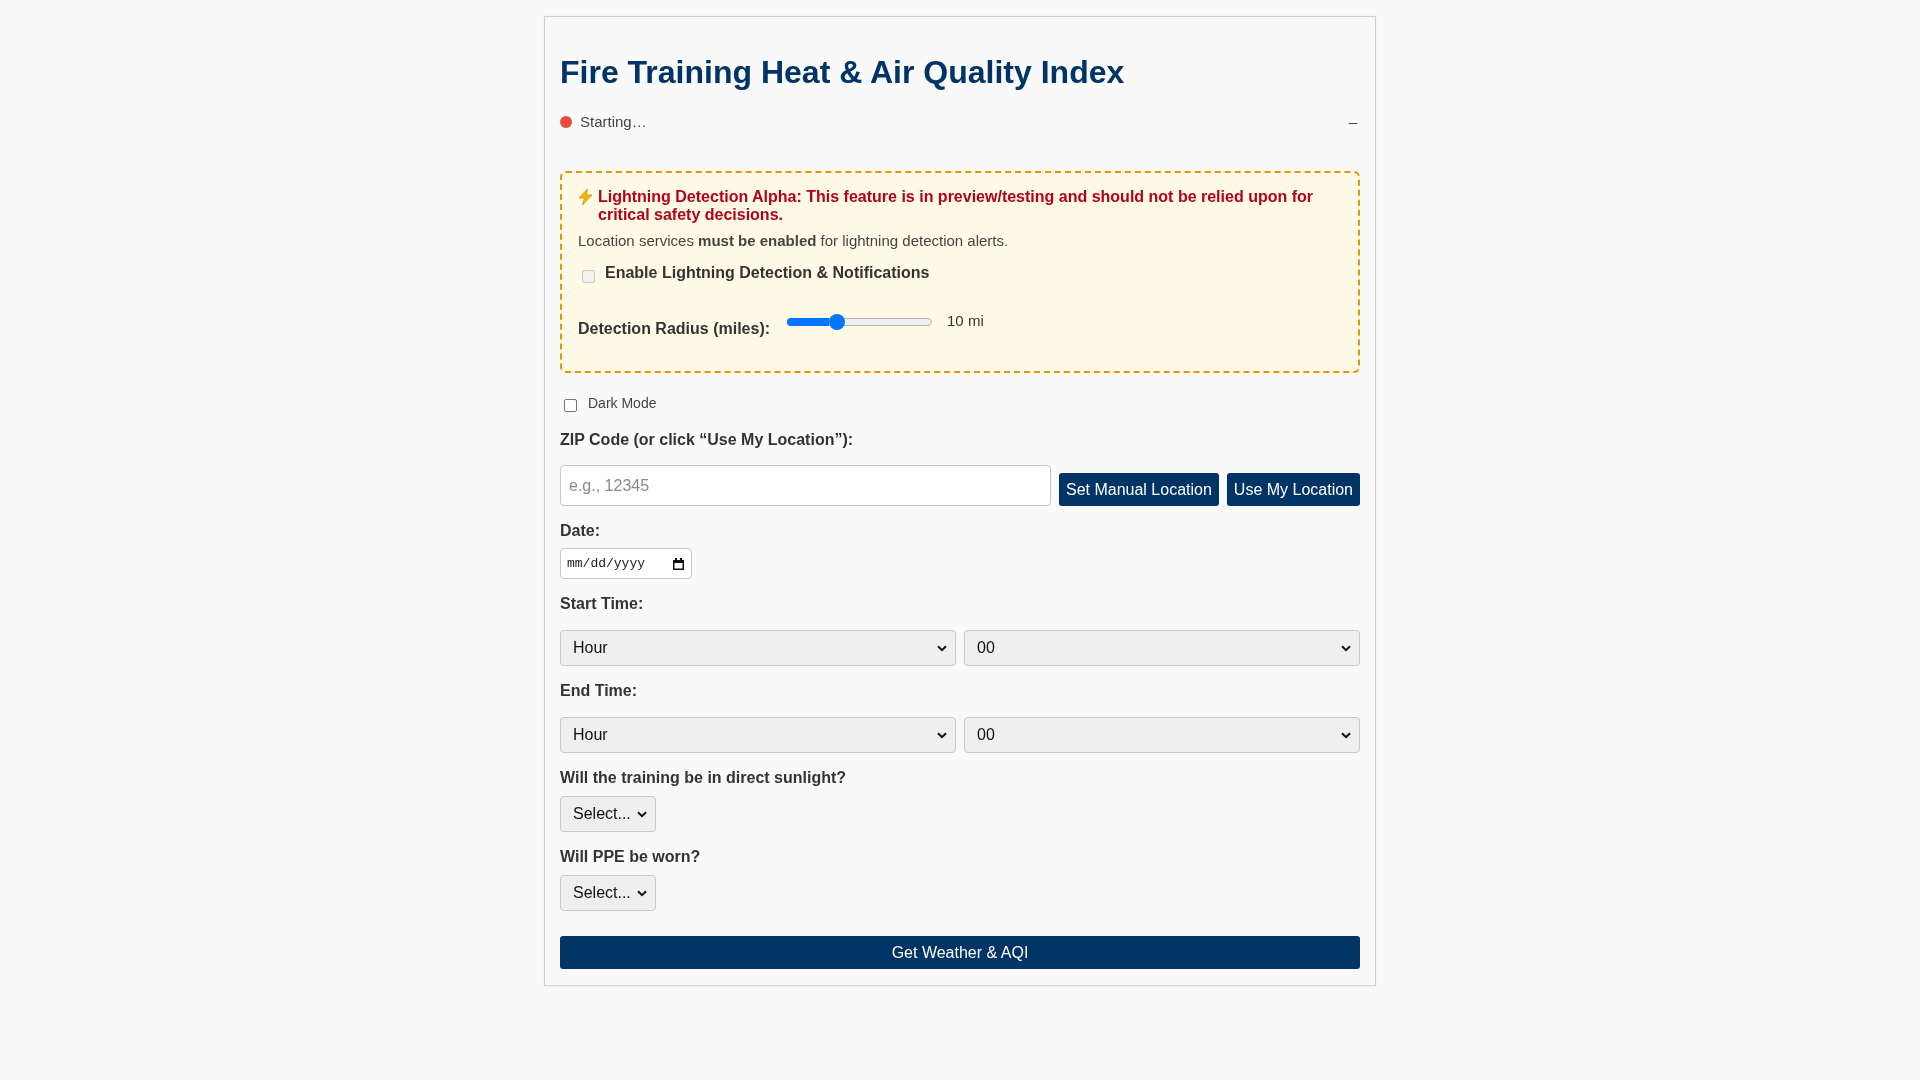  What do you see at coordinates (674, 329) in the screenshot?
I see `radius-label: Detection Radius (miles):` at bounding box center [674, 329].